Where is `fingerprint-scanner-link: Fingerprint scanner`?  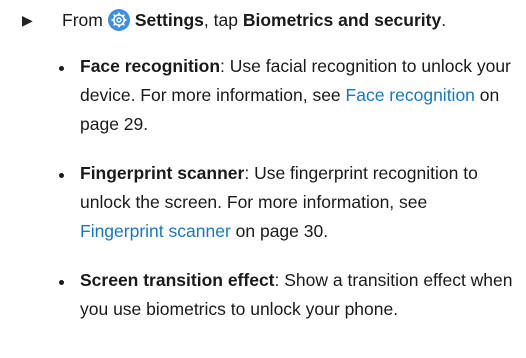
fingerprint-scanner-link: Fingerprint scanner is located at coordinates (155, 231).